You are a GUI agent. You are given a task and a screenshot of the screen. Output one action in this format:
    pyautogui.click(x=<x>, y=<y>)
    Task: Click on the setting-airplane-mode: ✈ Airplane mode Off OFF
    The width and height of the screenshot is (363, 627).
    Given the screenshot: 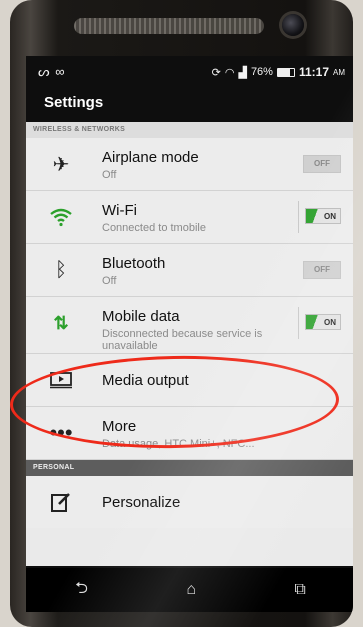 What is the action you would take?
    pyautogui.click(x=189, y=164)
    